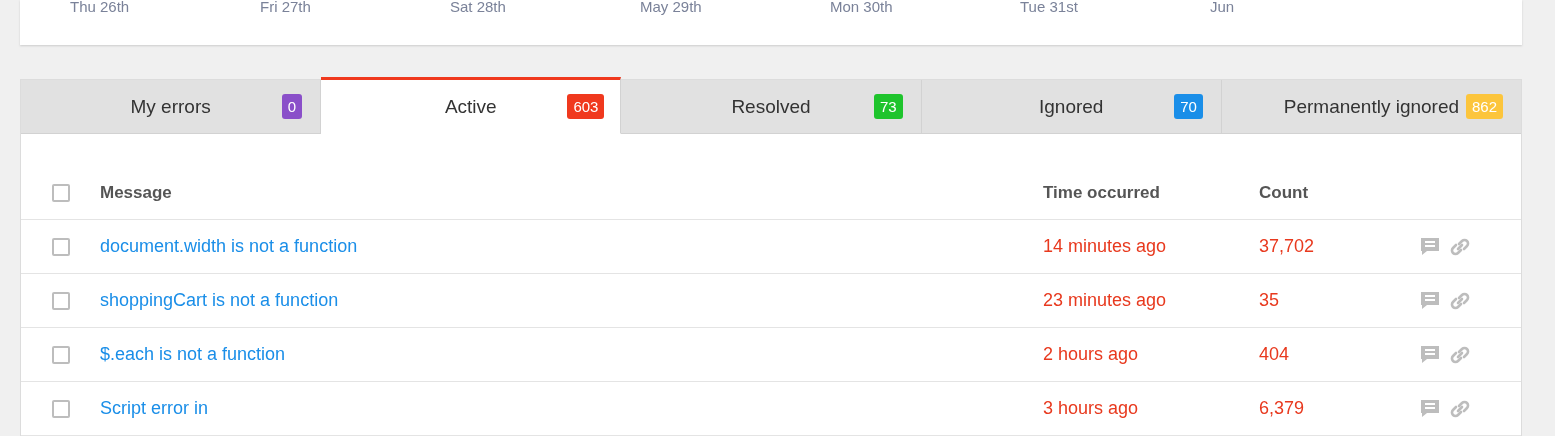  What do you see at coordinates (100, 8) in the screenshot?
I see `date-label: Thu 26th` at bounding box center [100, 8].